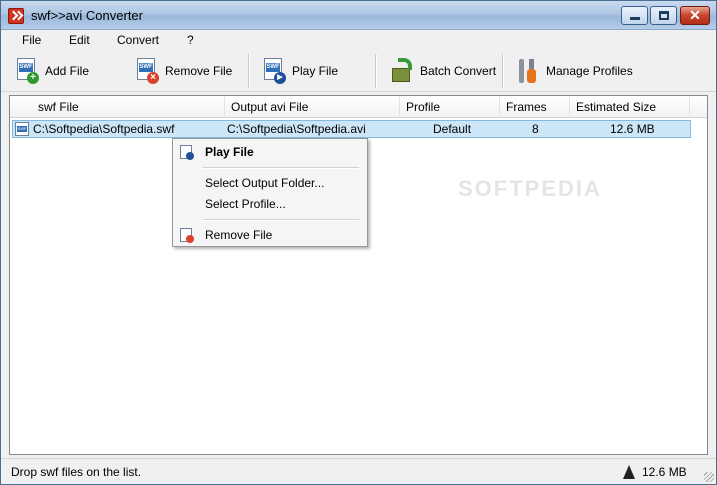  I want to click on play-file-icon, so click(186, 152).